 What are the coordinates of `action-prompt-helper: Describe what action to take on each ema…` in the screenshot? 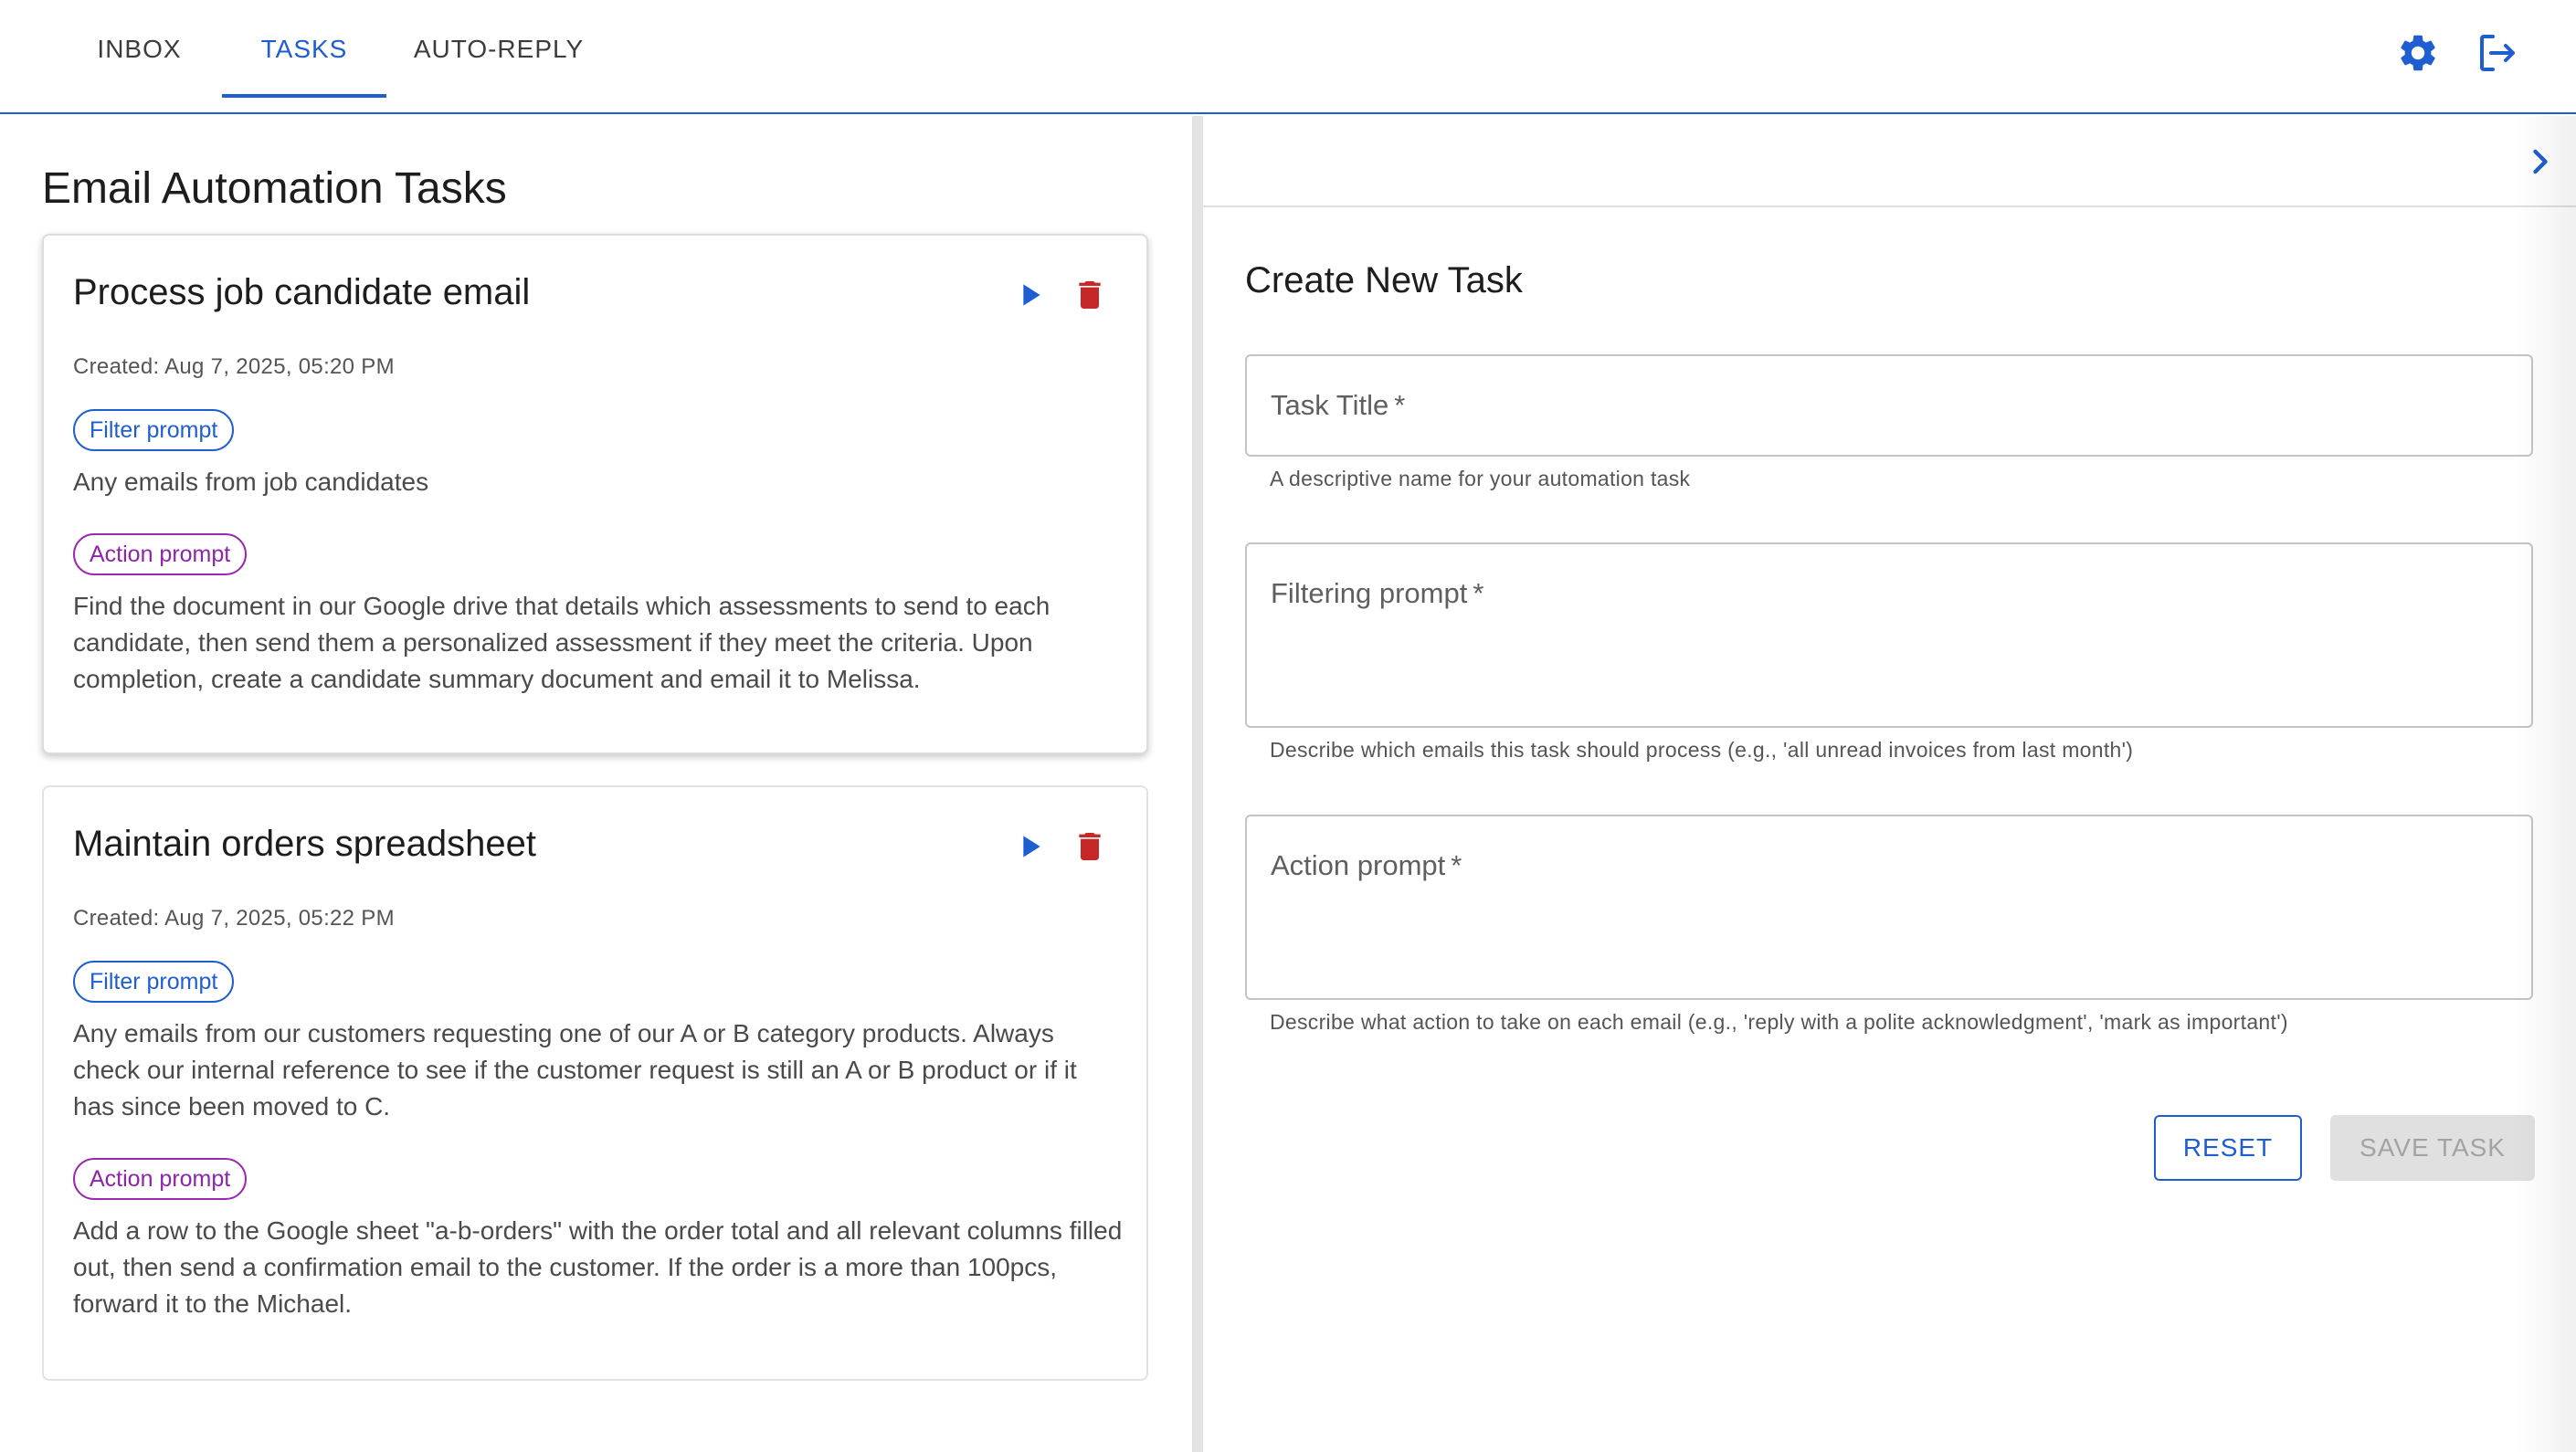 It's located at (1779, 1022).